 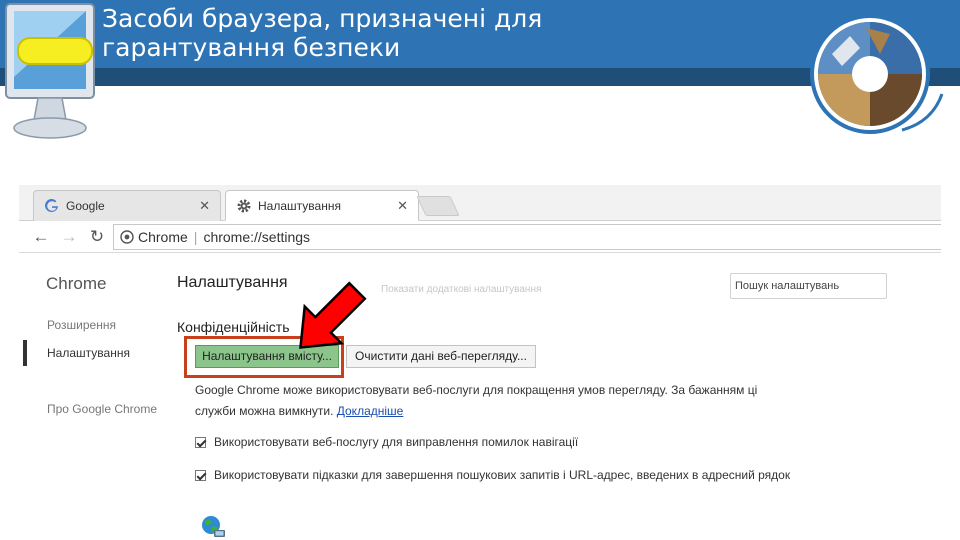 I want to click on address-bar: Chrome | chrome://settings, so click(x=527, y=237).